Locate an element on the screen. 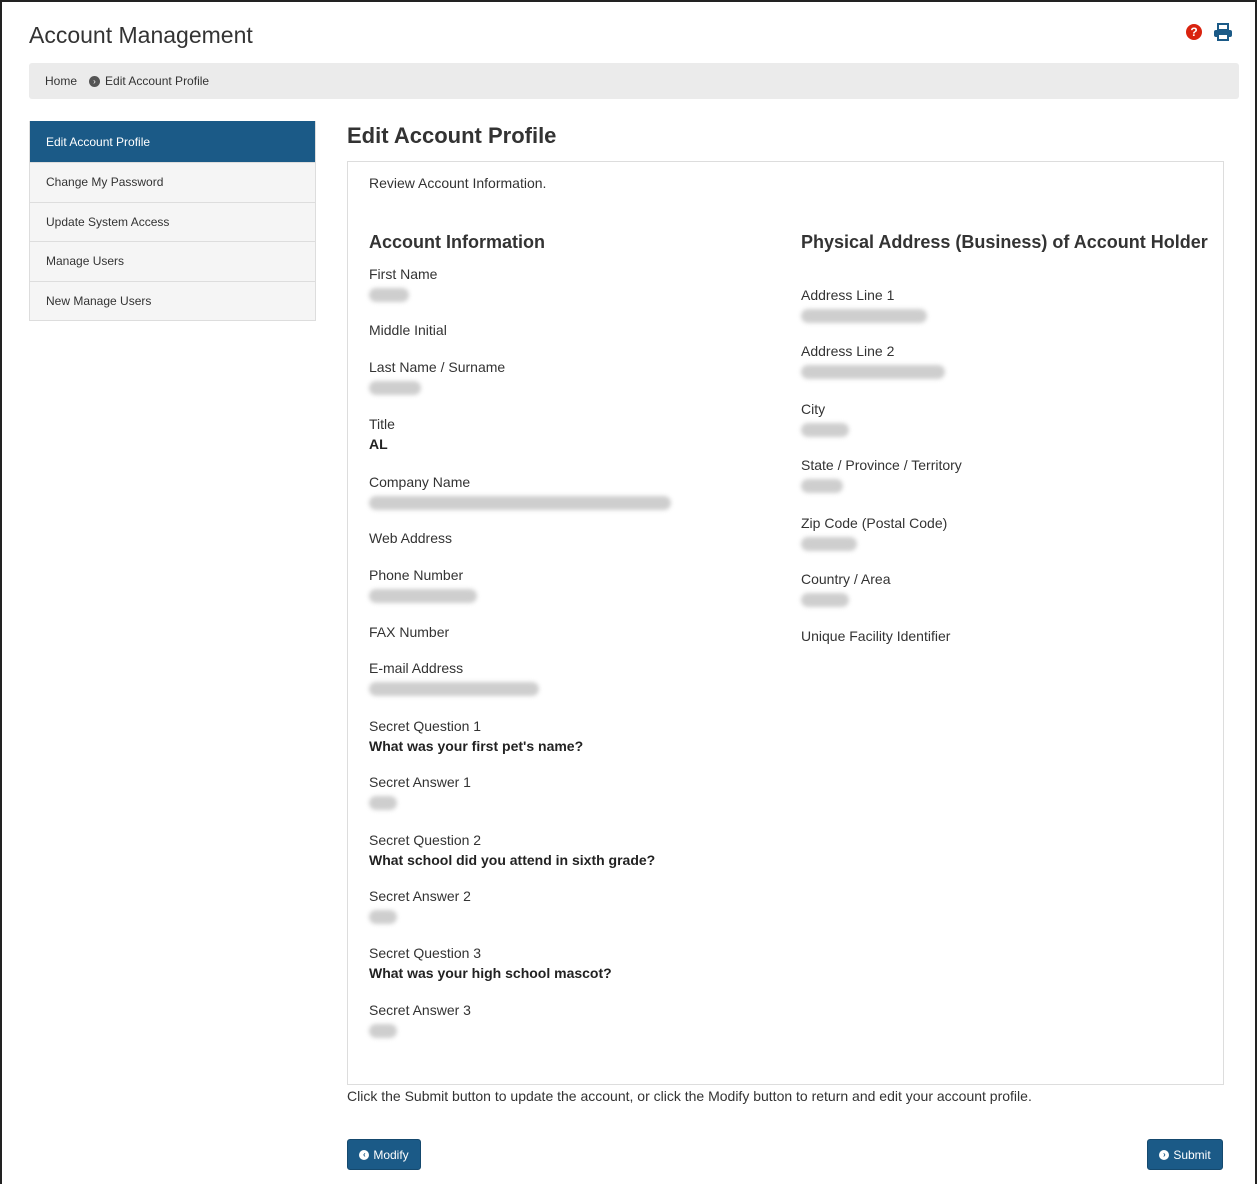  secret-answer-3-field: Secret Answer 3 is located at coordinates (420, 1020).